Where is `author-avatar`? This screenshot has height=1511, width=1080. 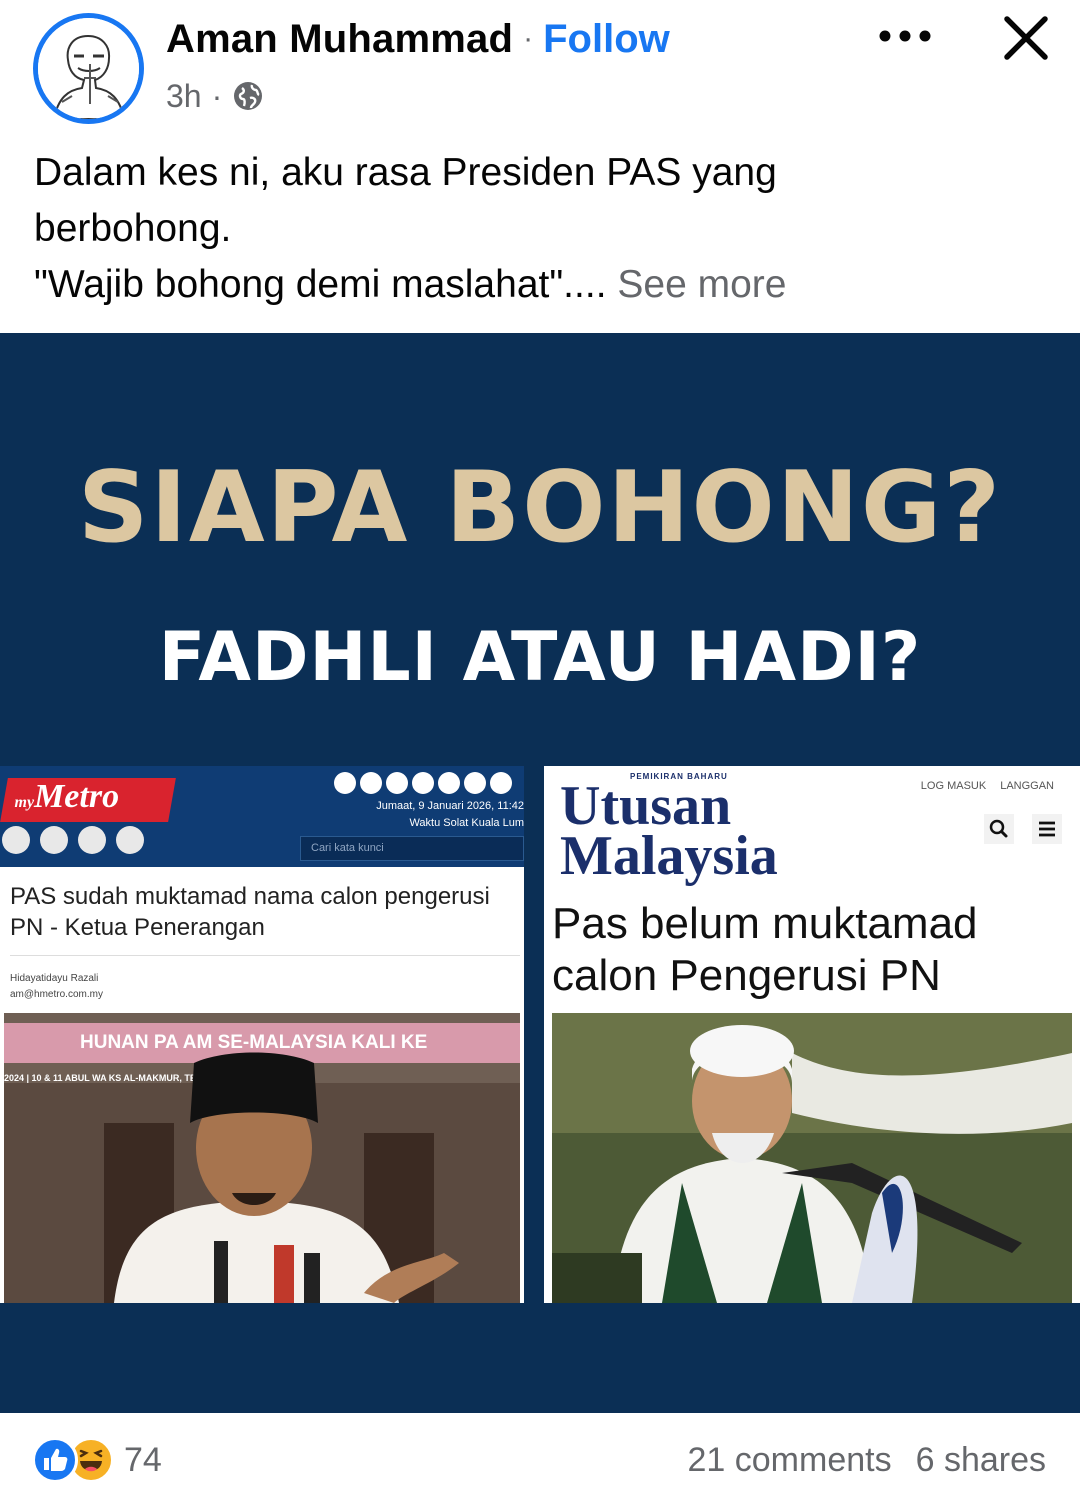
author-avatar is located at coordinates (88, 68).